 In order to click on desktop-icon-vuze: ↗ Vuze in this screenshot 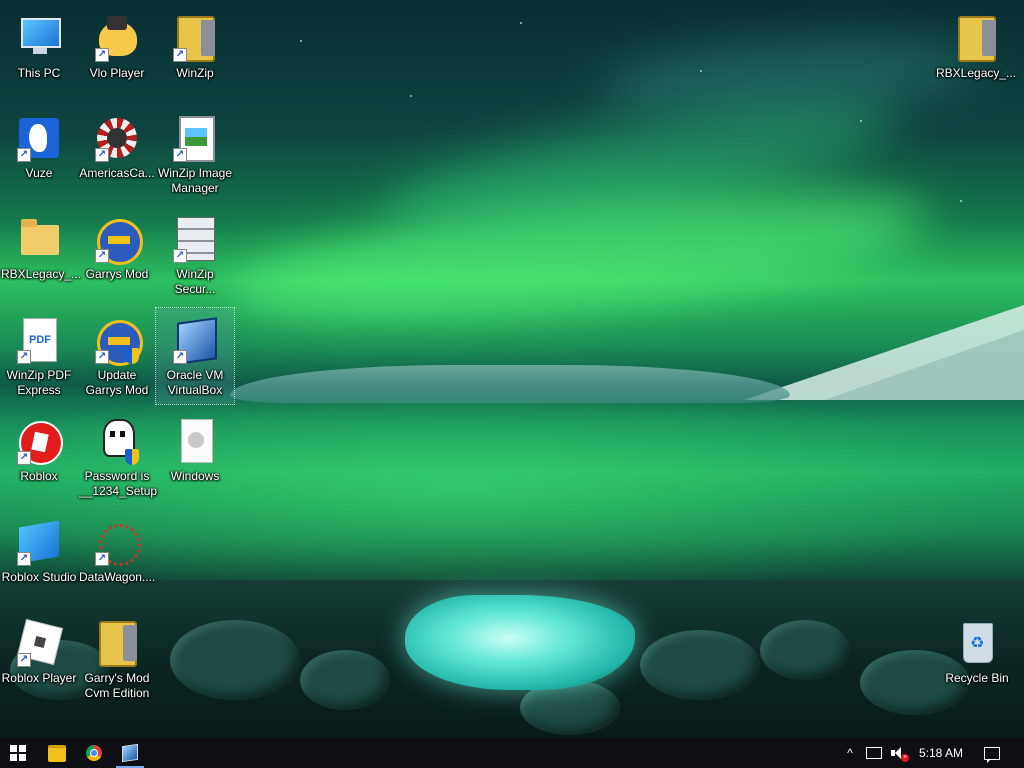, I will do `click(39, 154)`.